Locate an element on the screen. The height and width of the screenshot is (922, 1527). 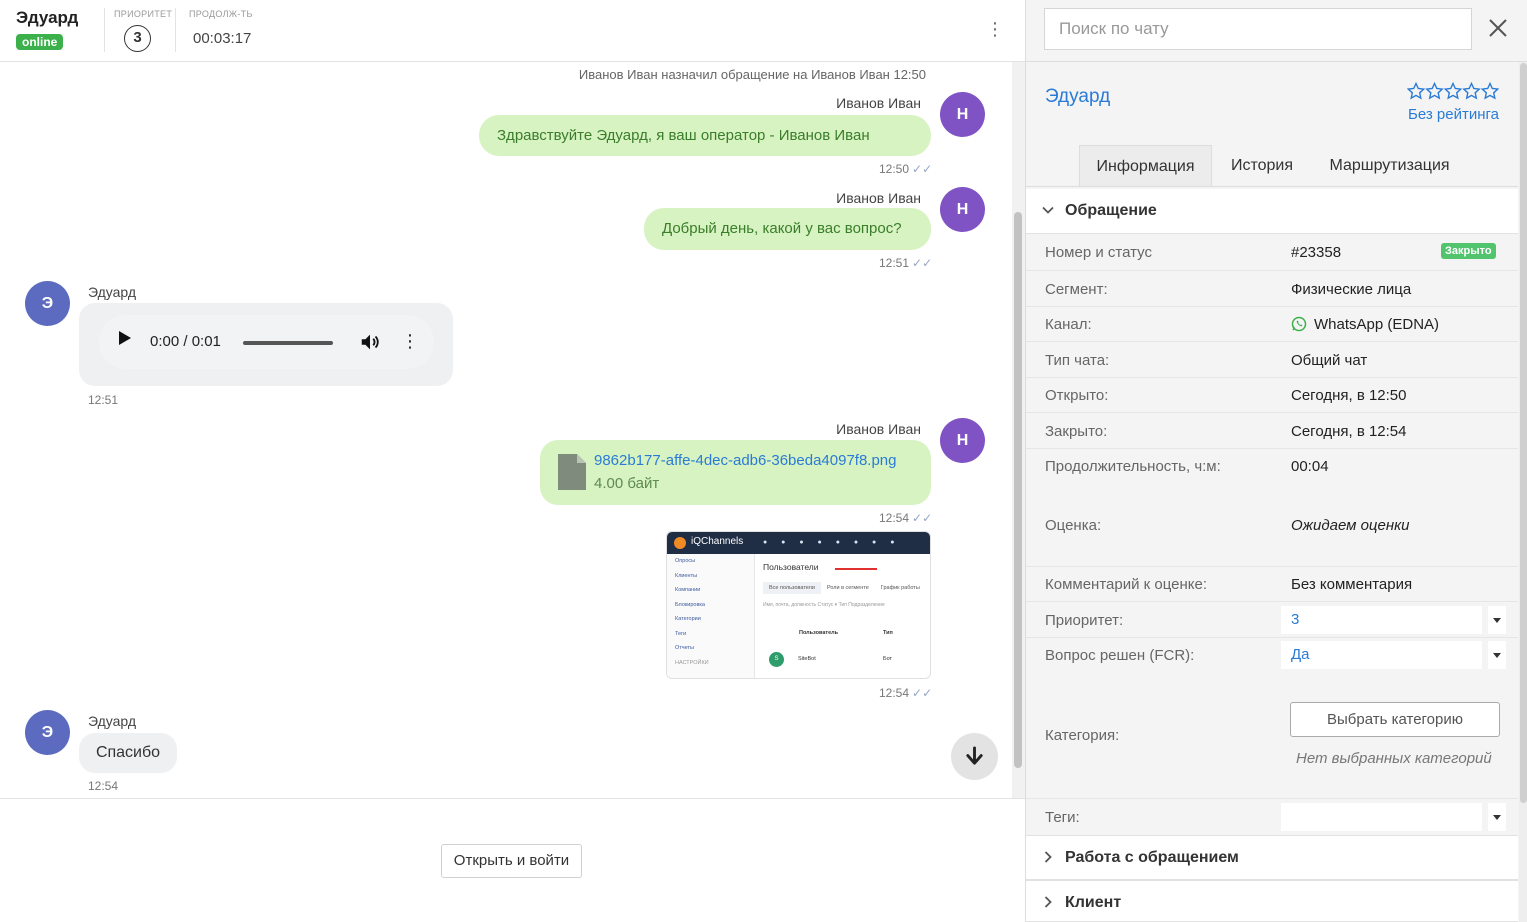
rating-label: Без рейтинга is located at coordinates (1453, 114).